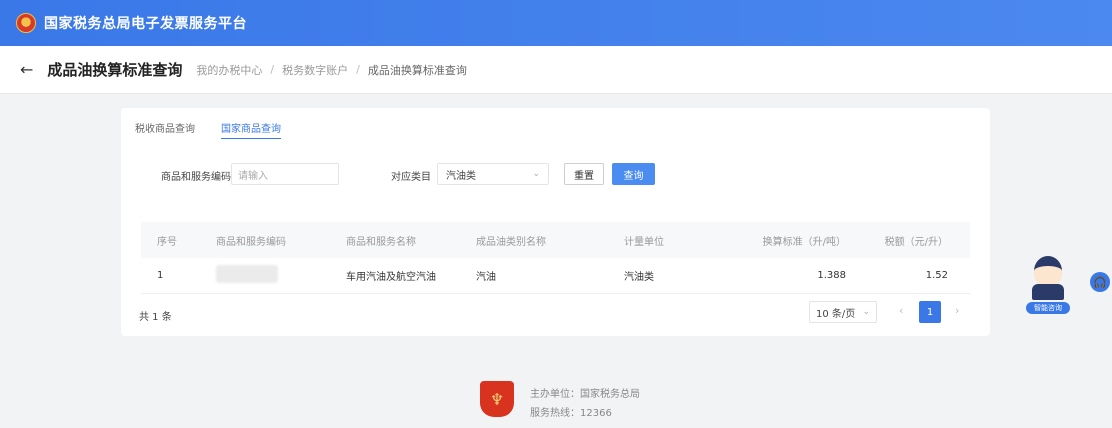 The image size is (1112, 428). Describe the element at coordinates (836, 314) in the screenshot. I see `page-size-value: 10 条/页` at that location.